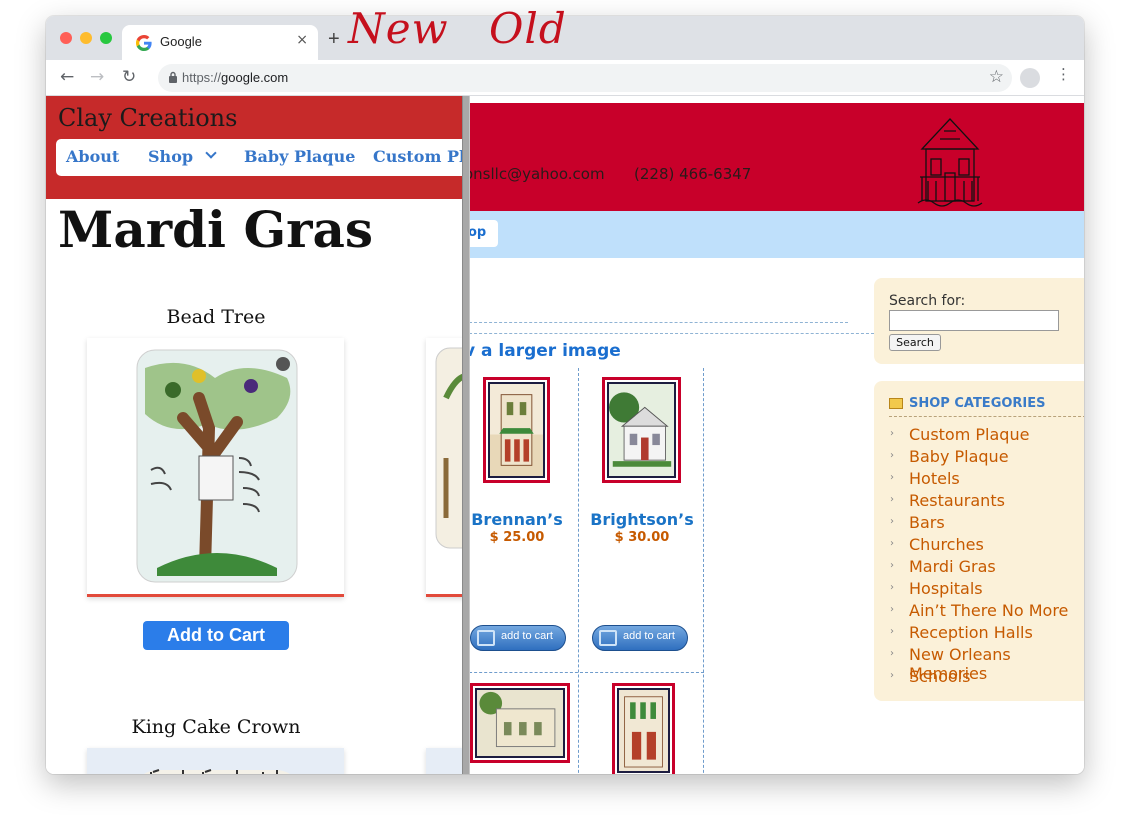 This screenshot has width=1130, height=815. Describe the element at coordinates (520, 723) in the screenshot. I see `product-image-row2-left` at that location.